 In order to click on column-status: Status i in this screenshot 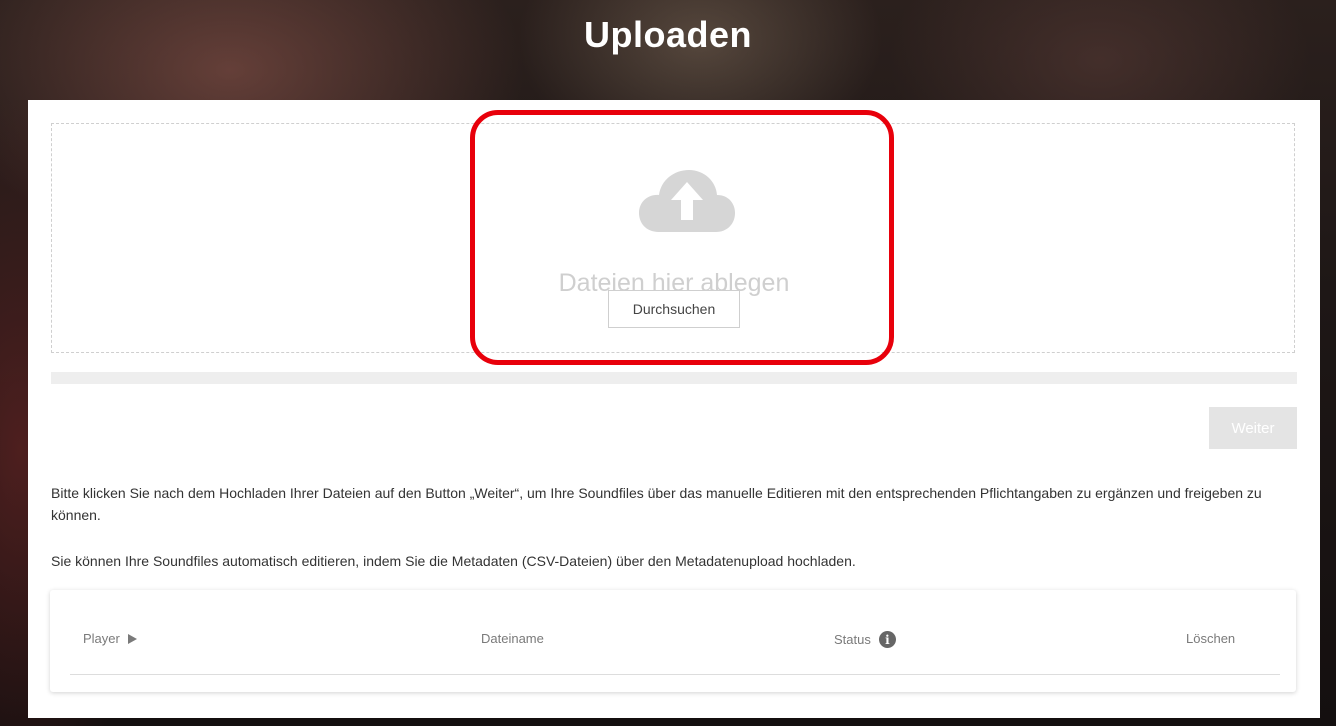, I will do `click(865, 639)`.